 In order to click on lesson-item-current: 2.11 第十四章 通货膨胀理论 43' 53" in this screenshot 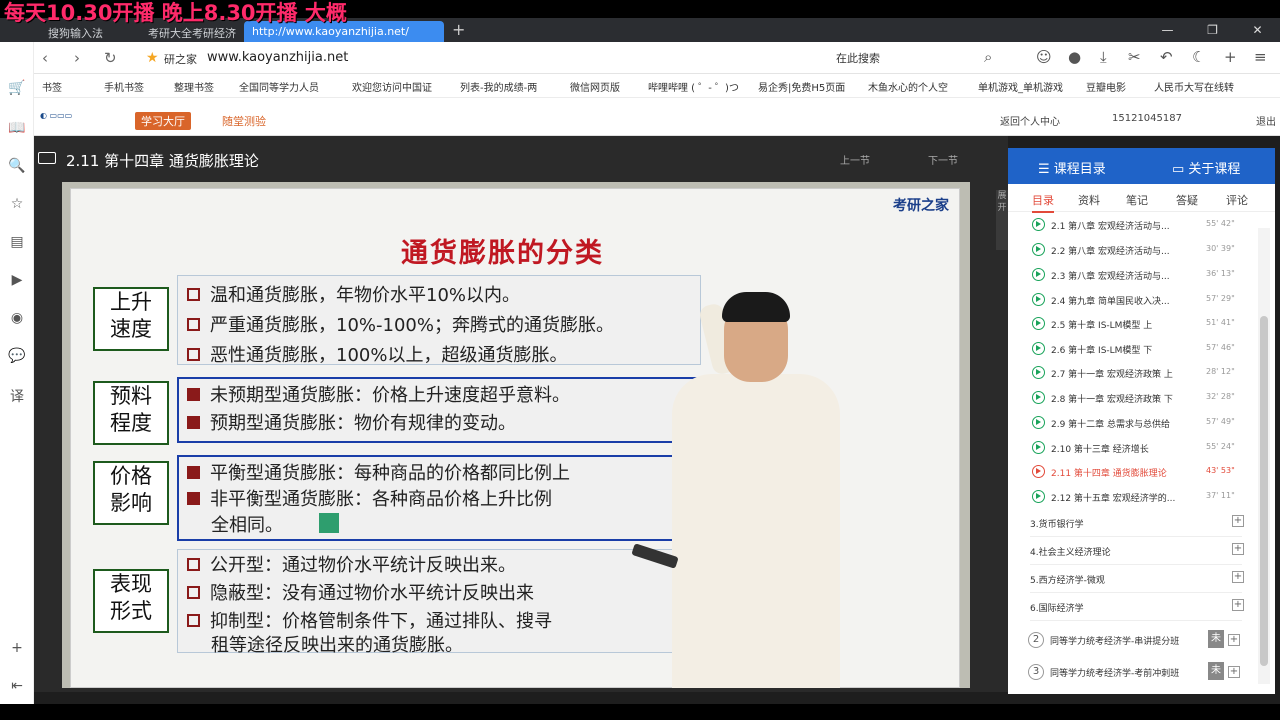, I will do `click(1134, 473)`.